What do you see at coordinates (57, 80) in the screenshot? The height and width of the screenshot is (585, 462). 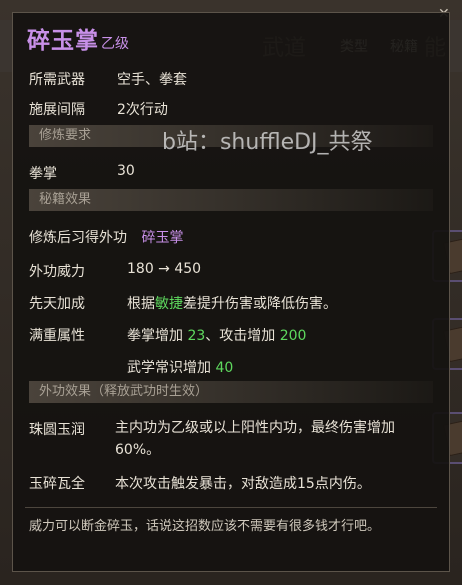 I see `weapon-label: 所需武器` at bounding box center [57, 80].